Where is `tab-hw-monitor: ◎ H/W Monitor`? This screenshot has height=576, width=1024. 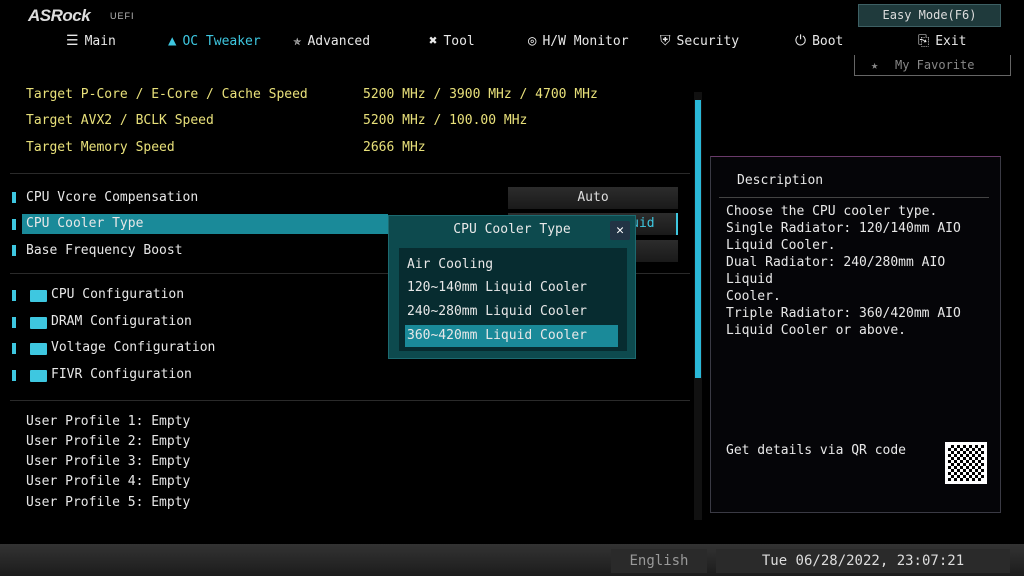 tab-hw-monitor: ◎ H/W Monitor is located at coordinates (578, 41).